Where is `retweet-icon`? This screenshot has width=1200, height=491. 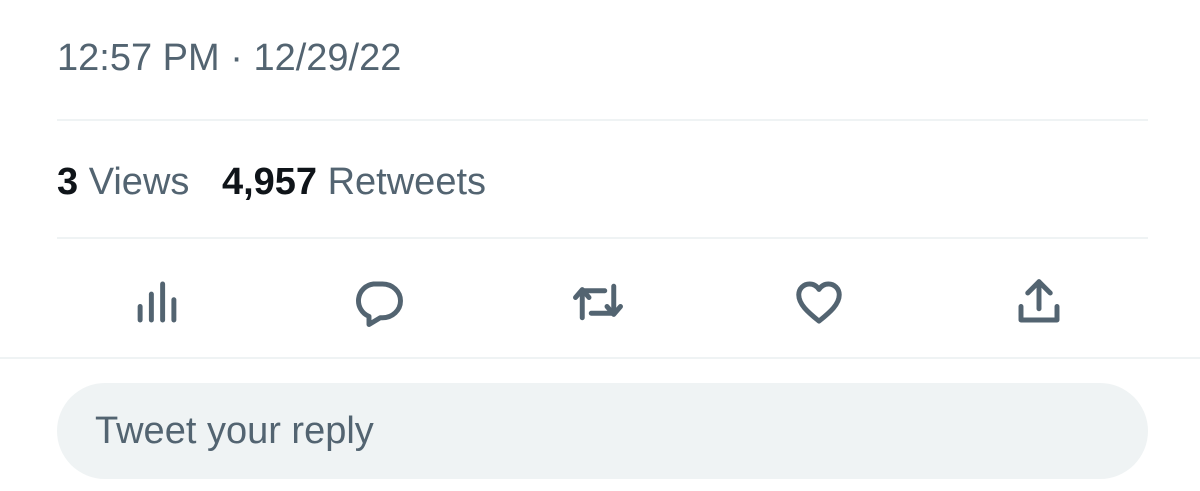 retweet-icon is located at coordinates (598, 302).